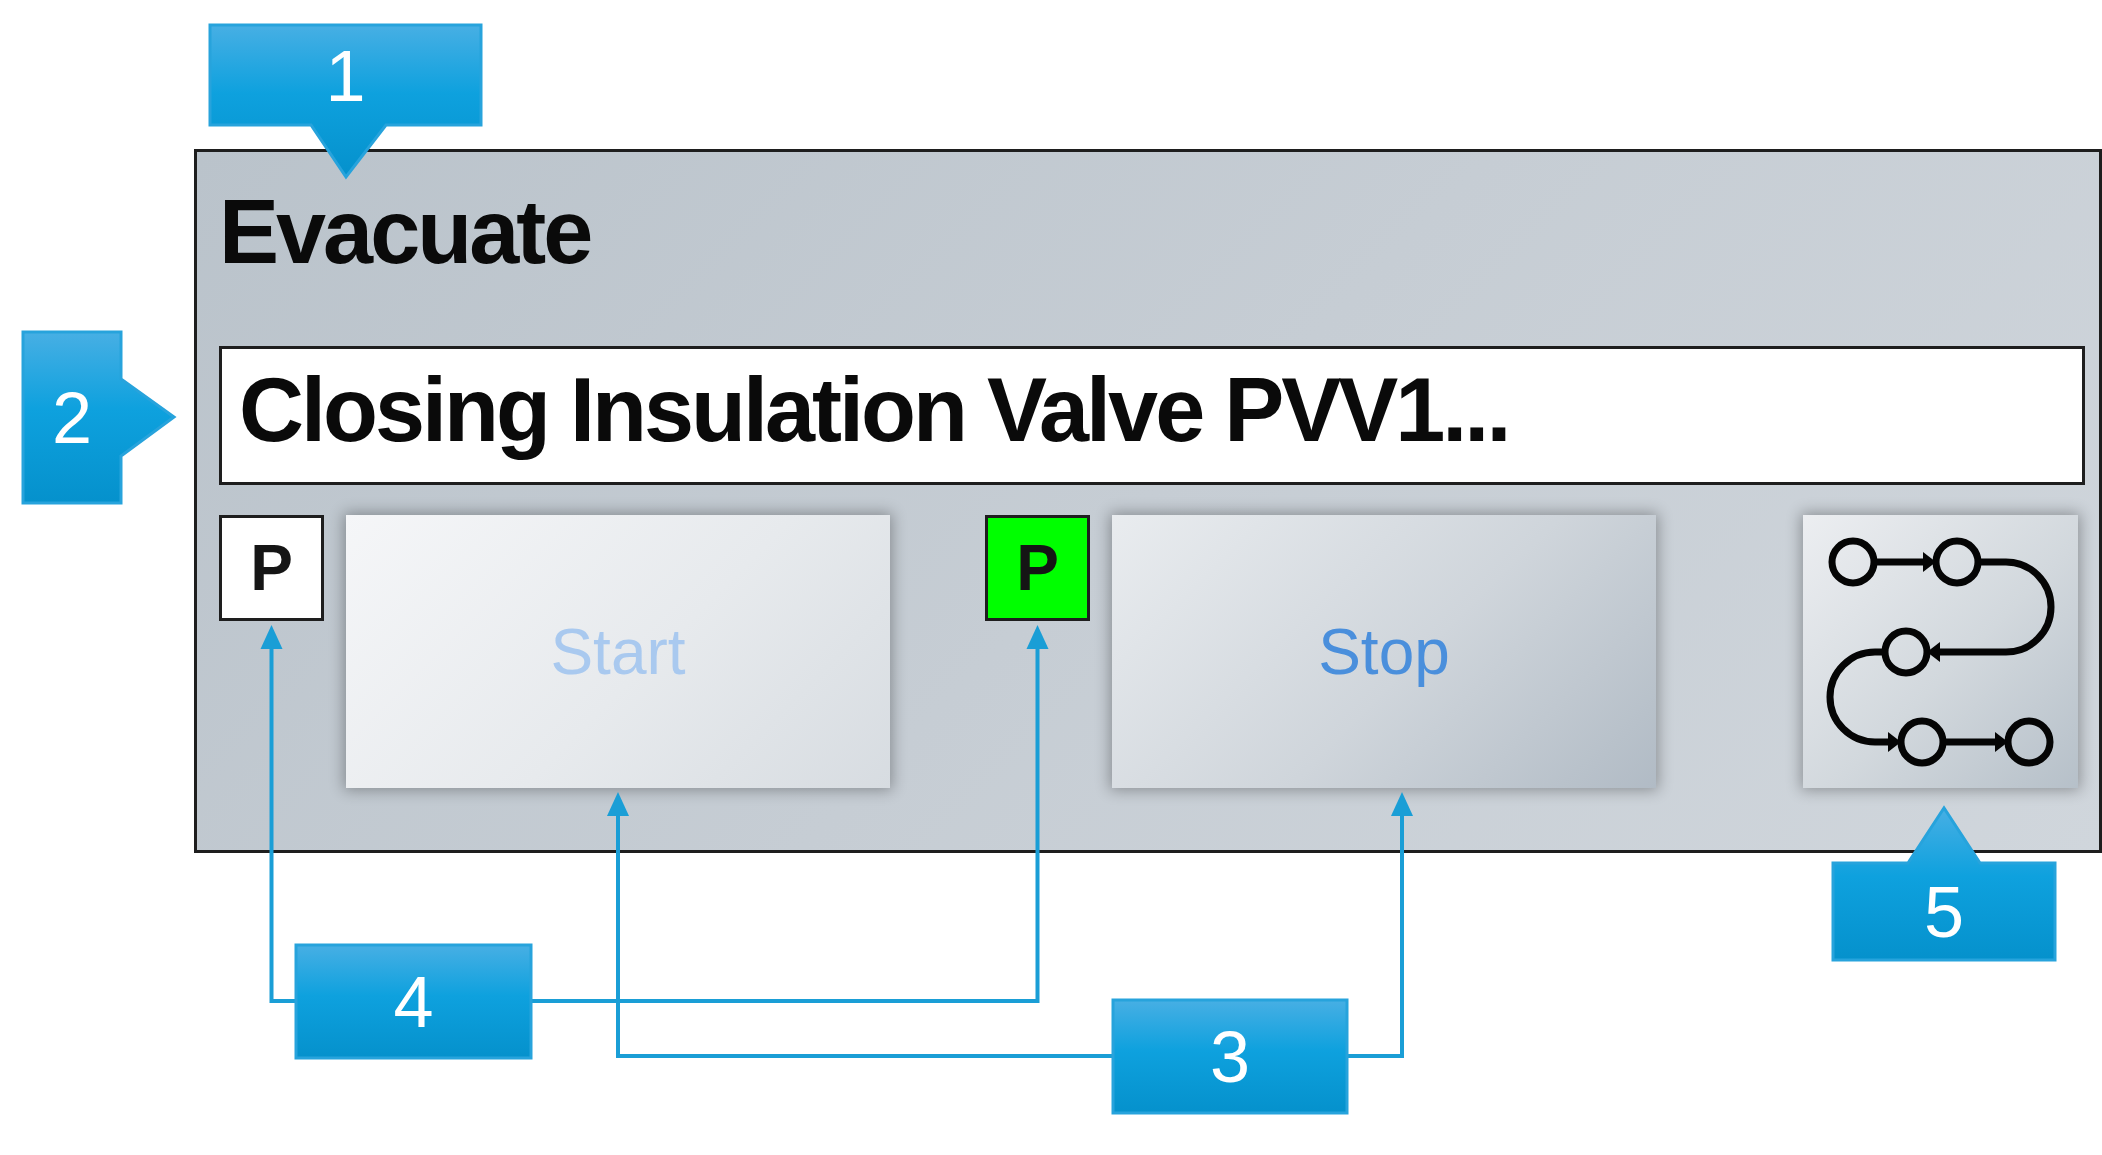 The height and width of the screenshot is (1155, 2102). I want to click on callout-marker: 4, so click(413, 1001).